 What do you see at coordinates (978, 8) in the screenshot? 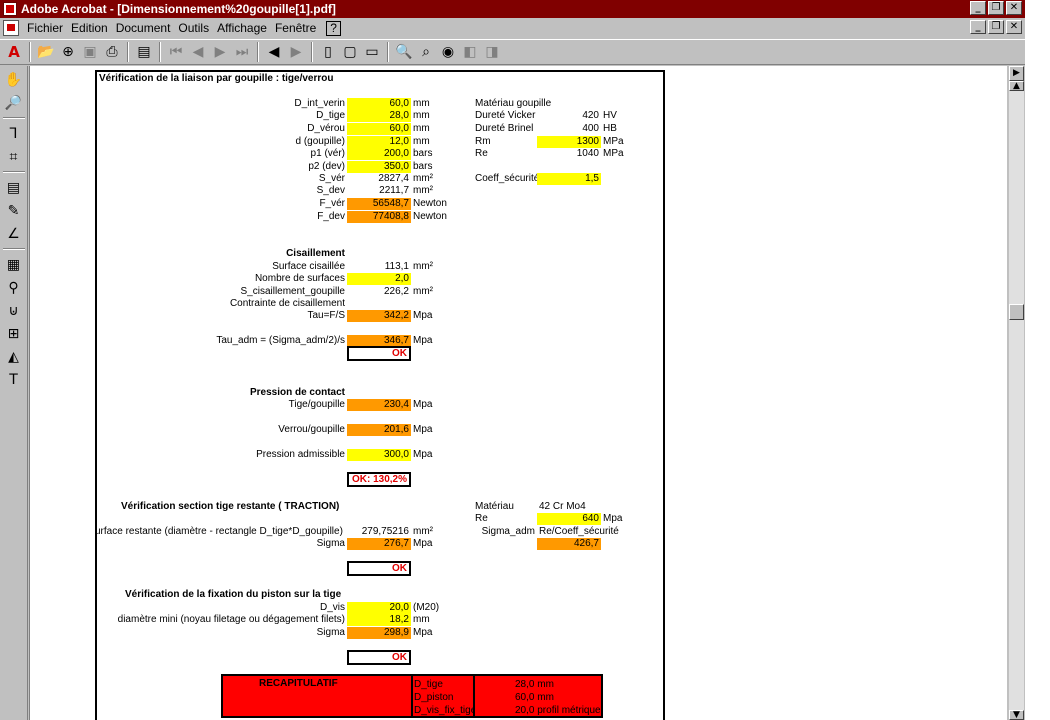
I see `minimize-button: _` at bounding box center [978, 8].